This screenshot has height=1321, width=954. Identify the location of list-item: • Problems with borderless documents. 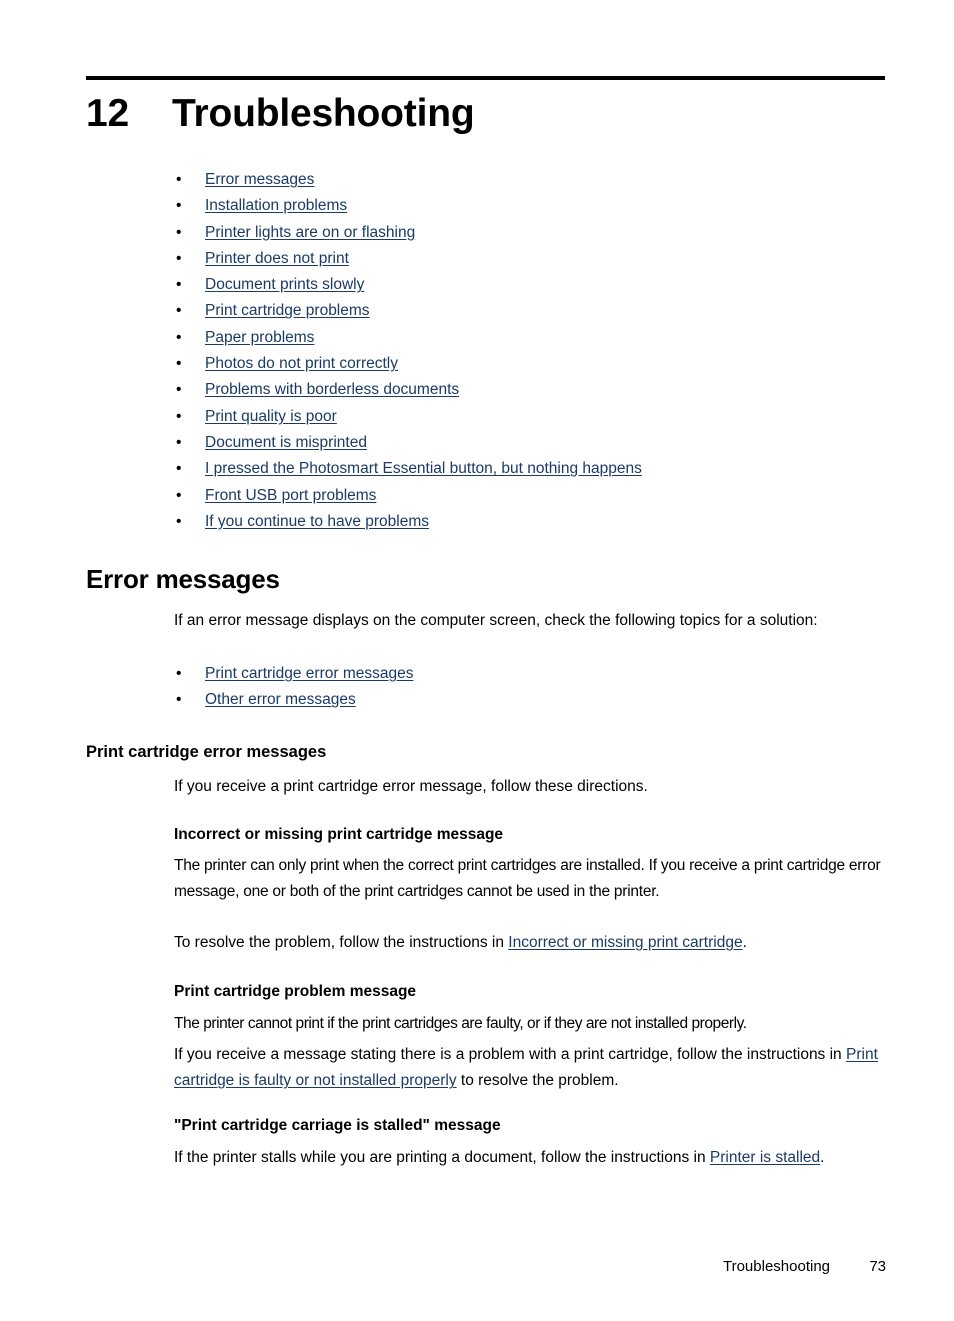
(565, 390).